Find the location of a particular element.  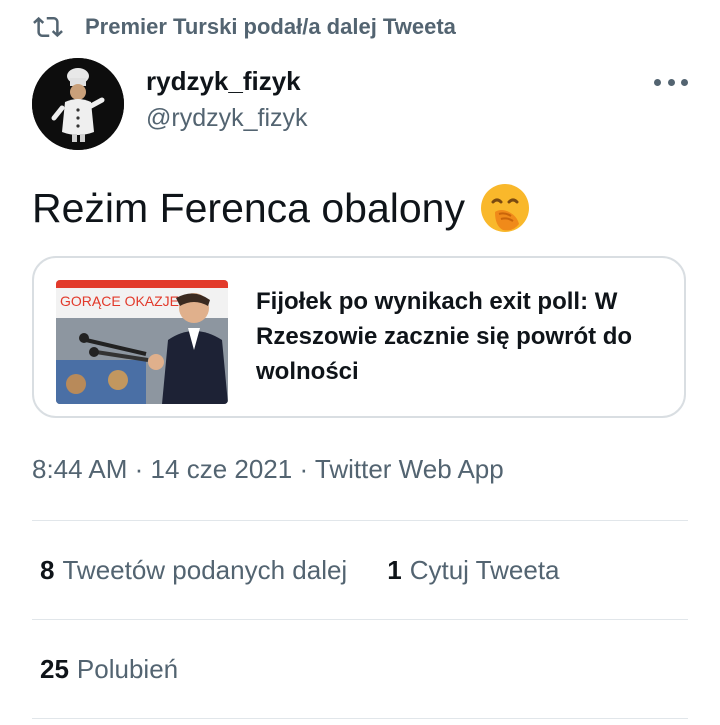

quotes-count: 1 is located at coordinates (394, 570).